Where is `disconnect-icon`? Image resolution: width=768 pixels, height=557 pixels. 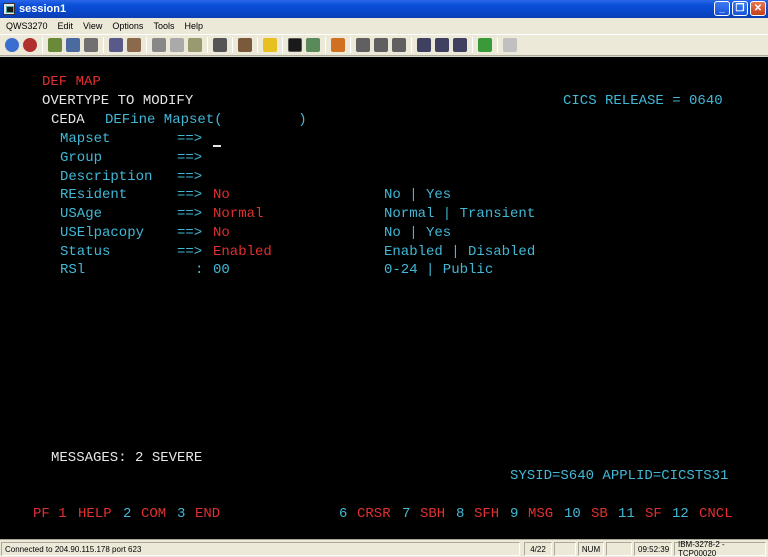 disconnect-icon is located at coordinates (30, 45).